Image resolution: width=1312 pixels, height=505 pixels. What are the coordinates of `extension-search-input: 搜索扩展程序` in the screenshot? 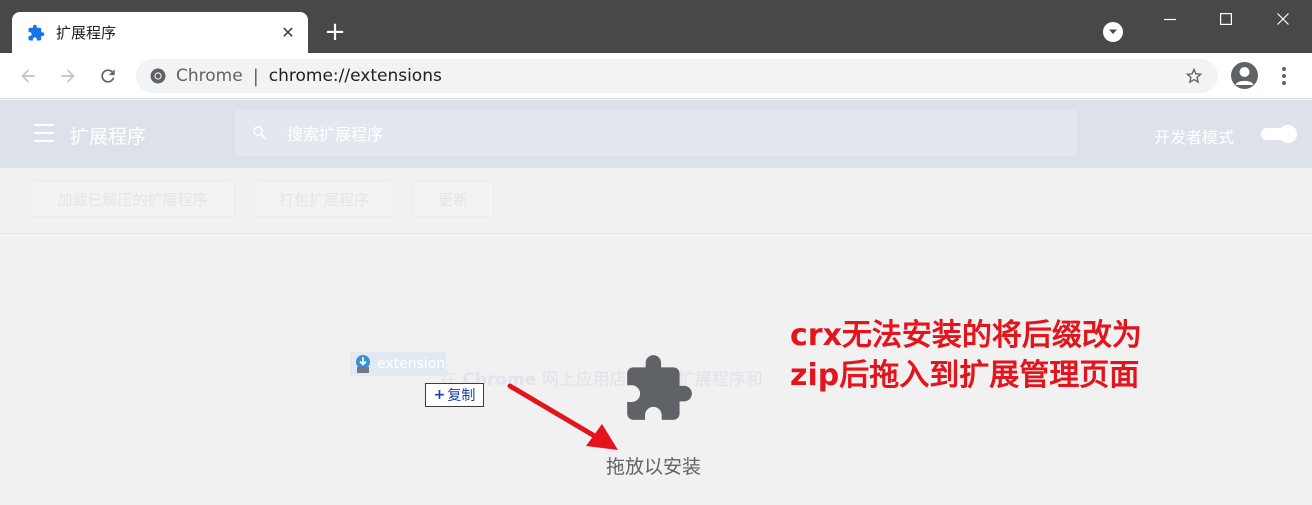 It's located at (656, 133).